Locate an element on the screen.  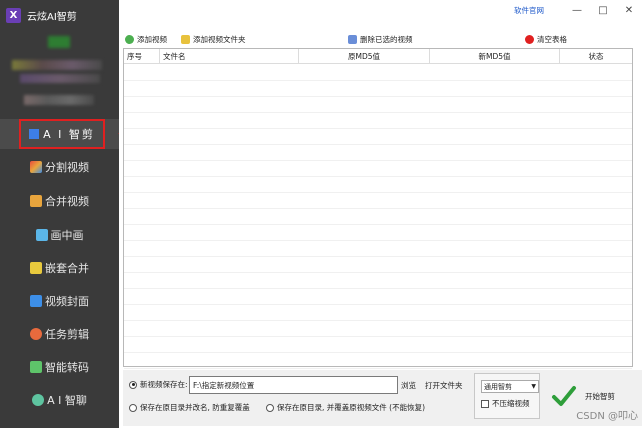
blurred-username is located at coordinates (57, 65).